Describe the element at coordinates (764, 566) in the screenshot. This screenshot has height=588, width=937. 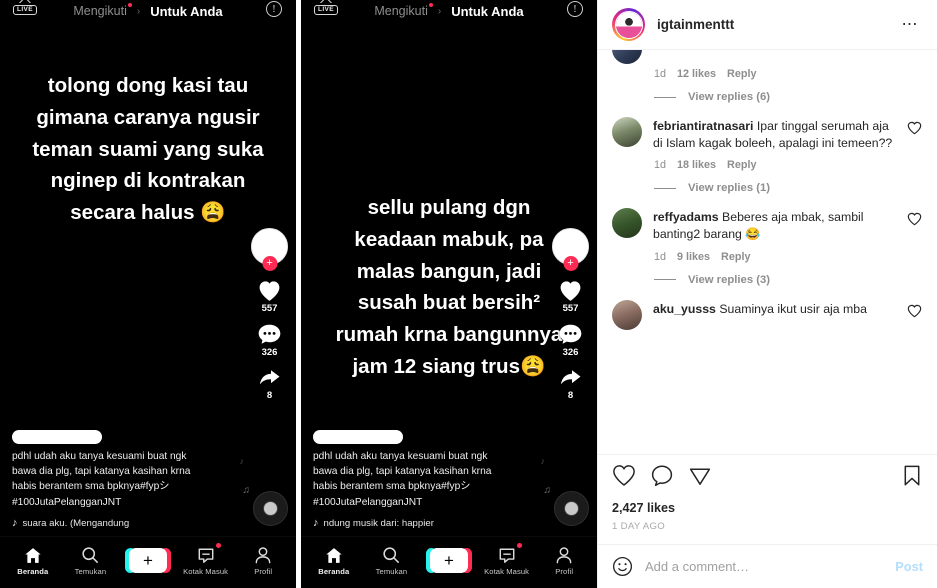
I see `add-comment-input` at that location.